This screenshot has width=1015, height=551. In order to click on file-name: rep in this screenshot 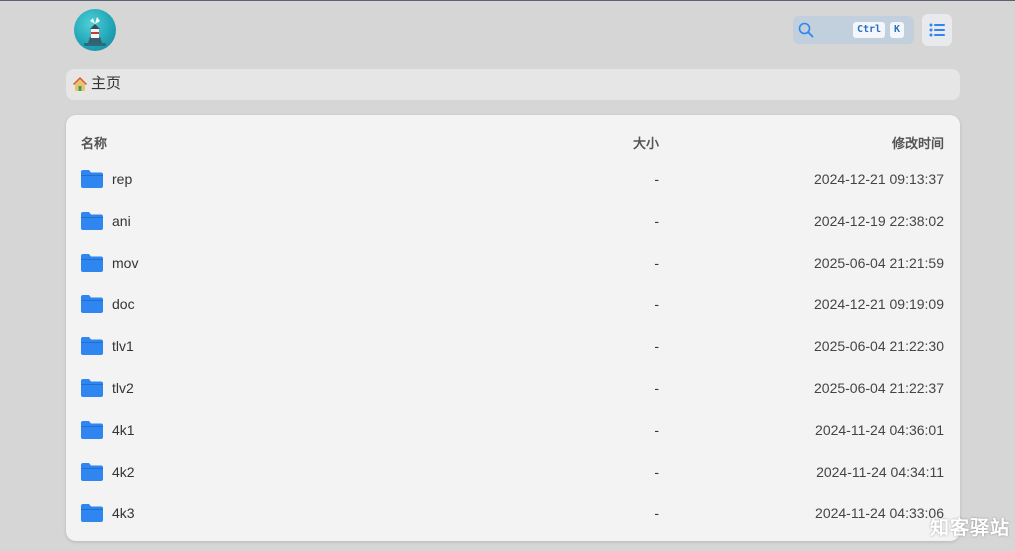, I will do `click(122, 179)`.